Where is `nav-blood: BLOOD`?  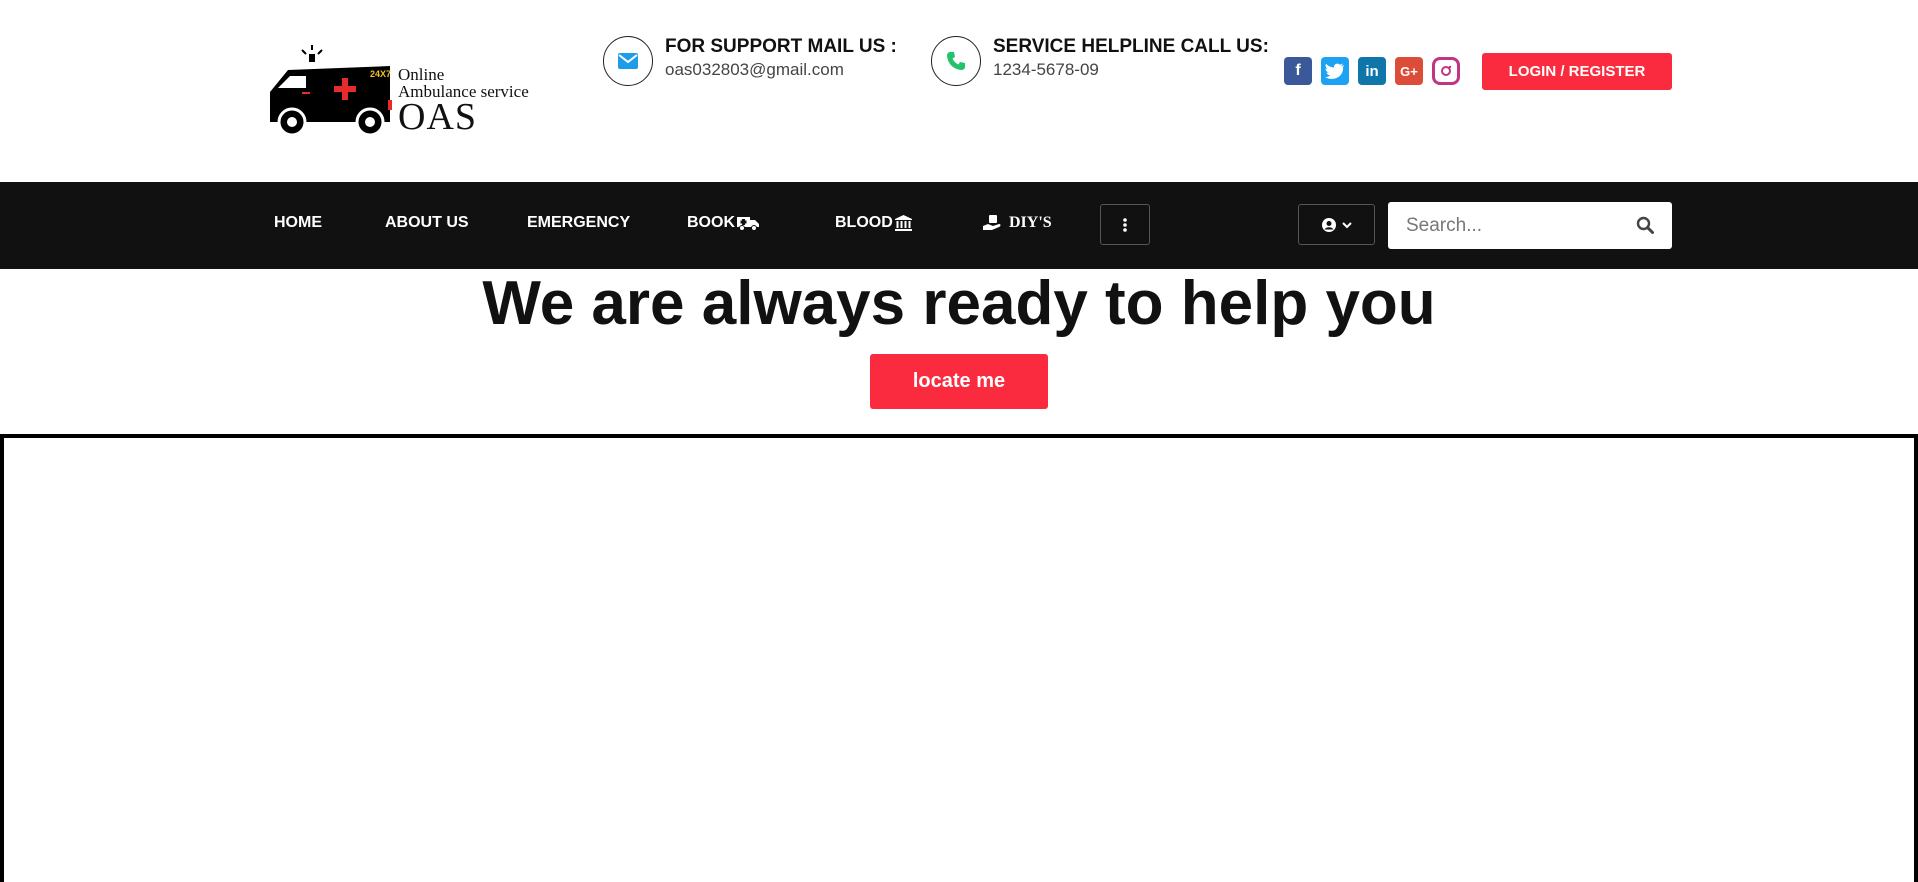 nav-blood: BLOOD is located at coordinates (873, 223).